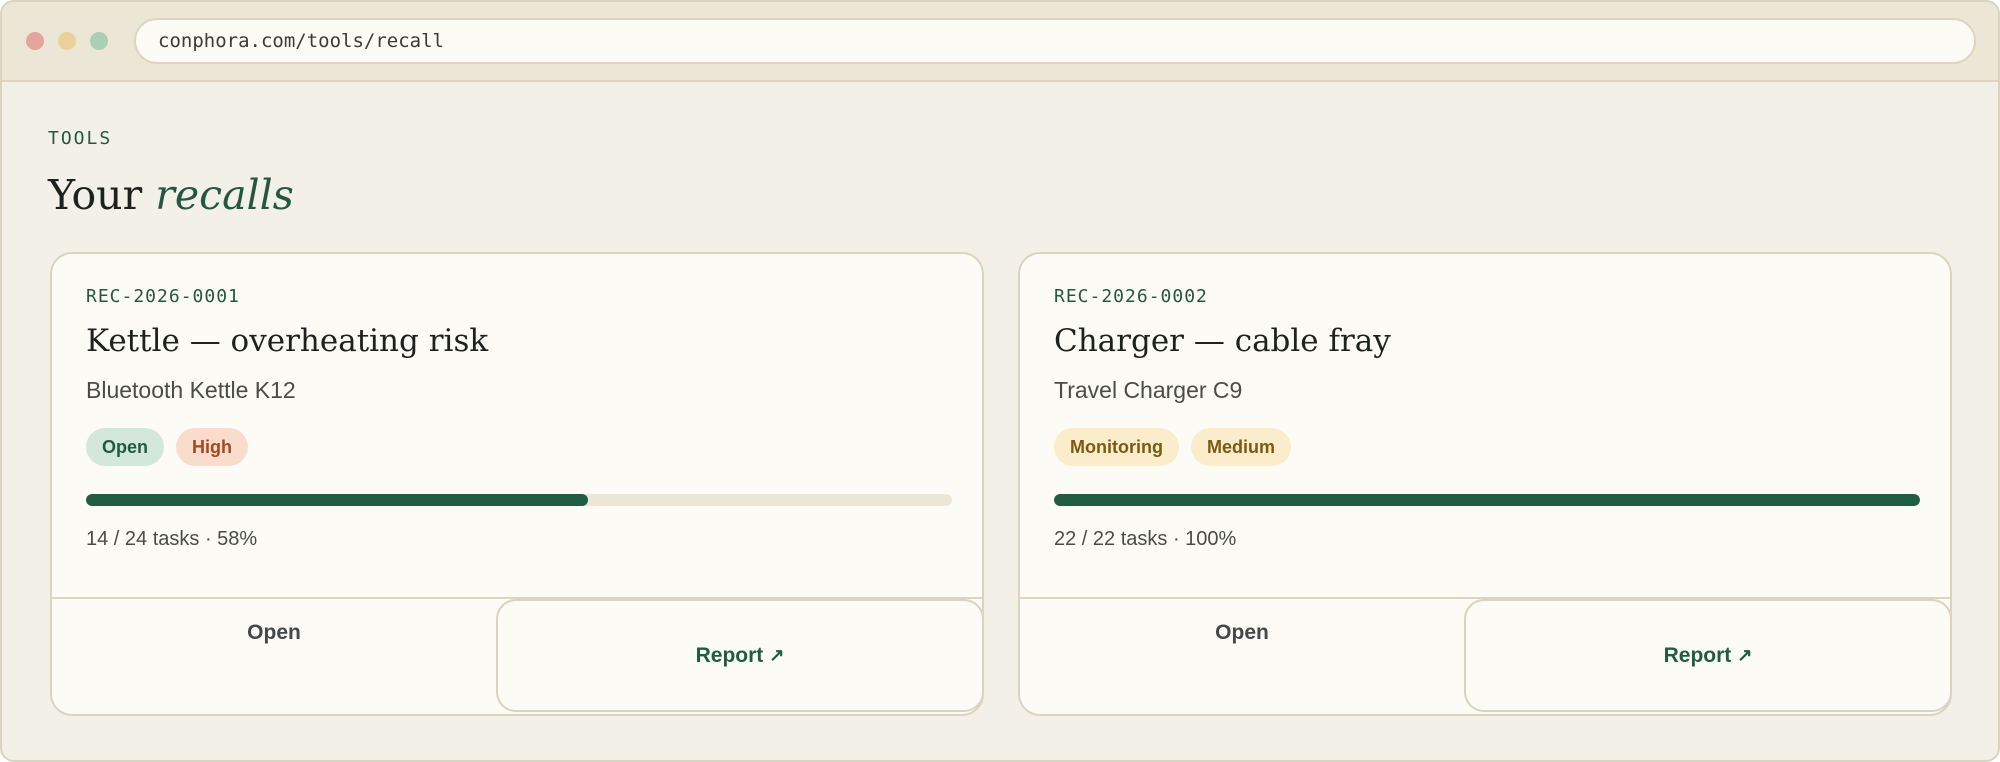 The height and width of the screenshot is (762, 2000). Describe the element at coordinates (1000, 200) in the screenshot. I see `page-title: Your recalls` at that location.